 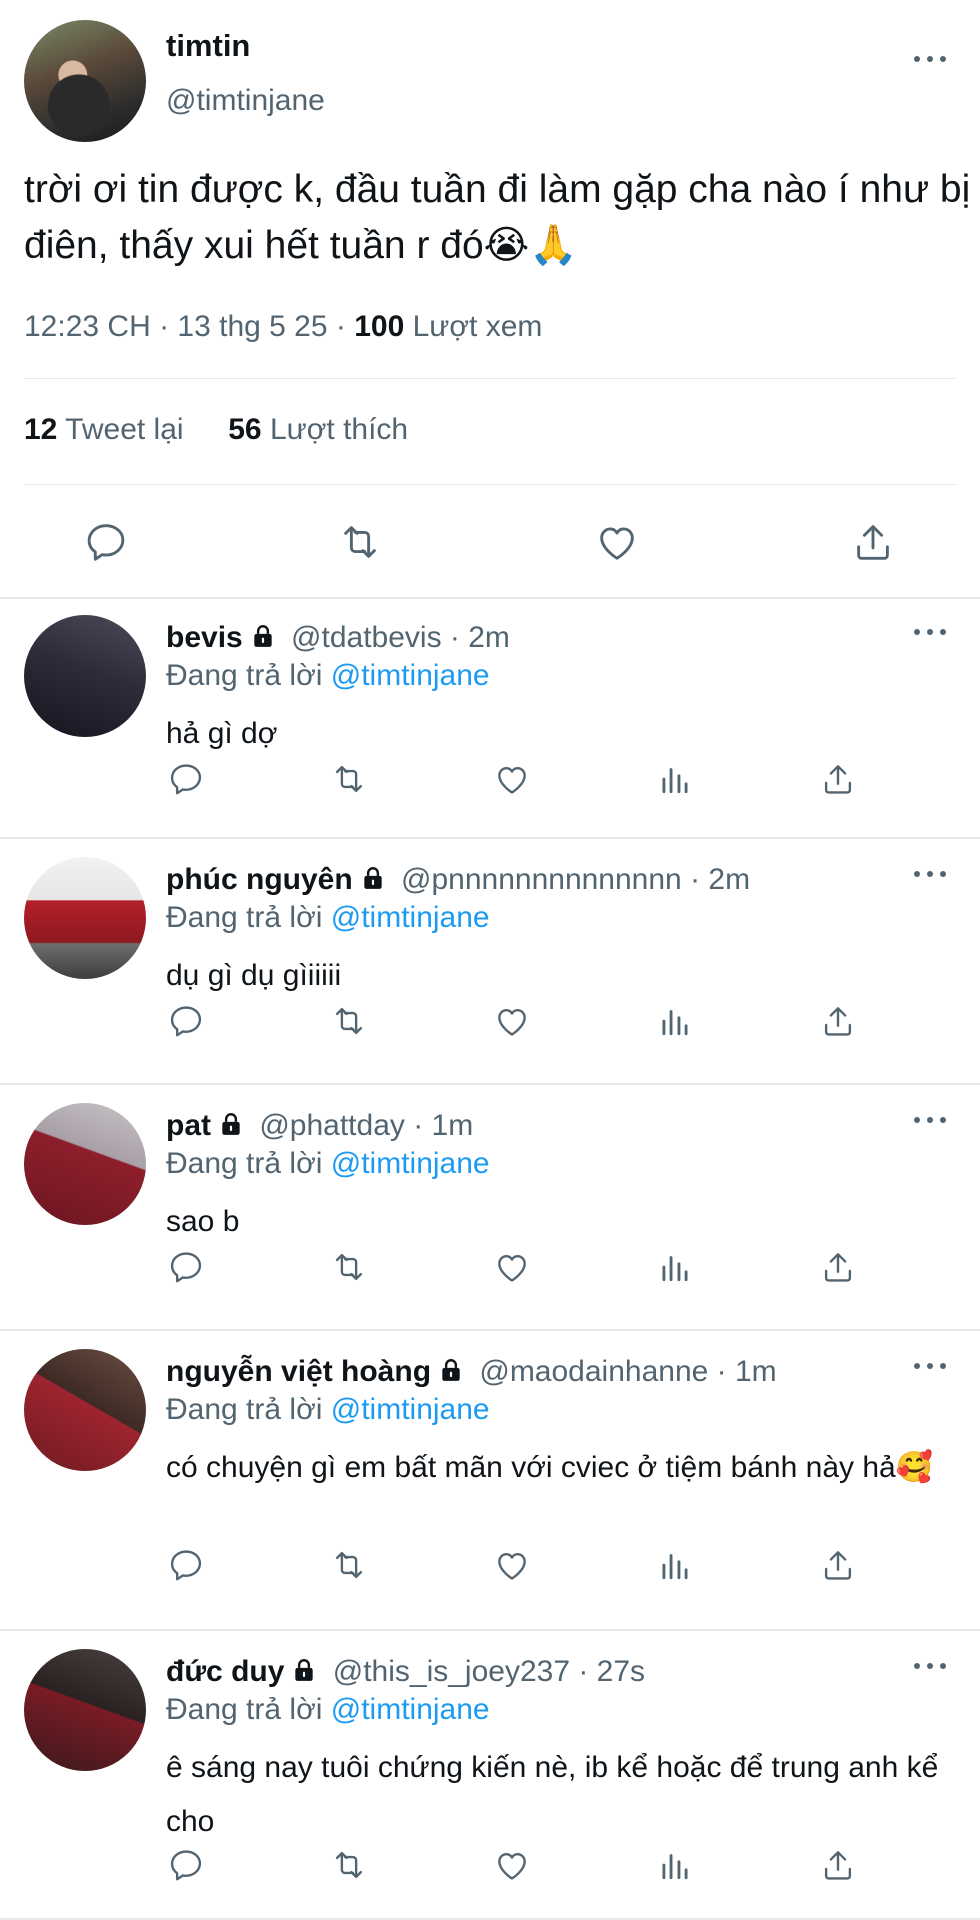 What do you see at coordinates (254, 975) in the screenshot?
I see `reply-text: dụ gì dụ gìiiiii` at bounding box center [254, 975].